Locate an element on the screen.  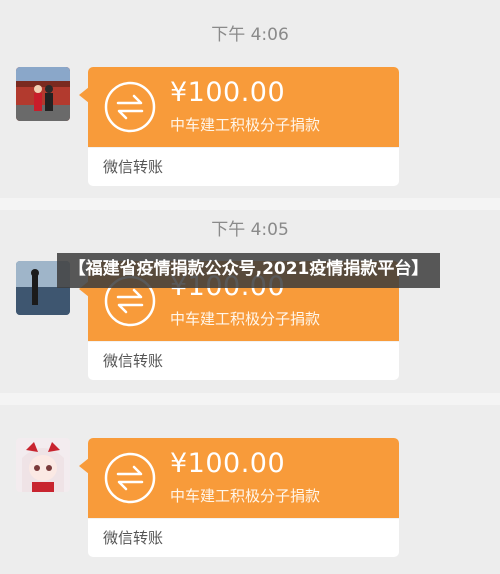
overlay-caption: 【福建省疫情捐款公众号,2021疫情捐款平台】 is located at coordinates (248, 270).